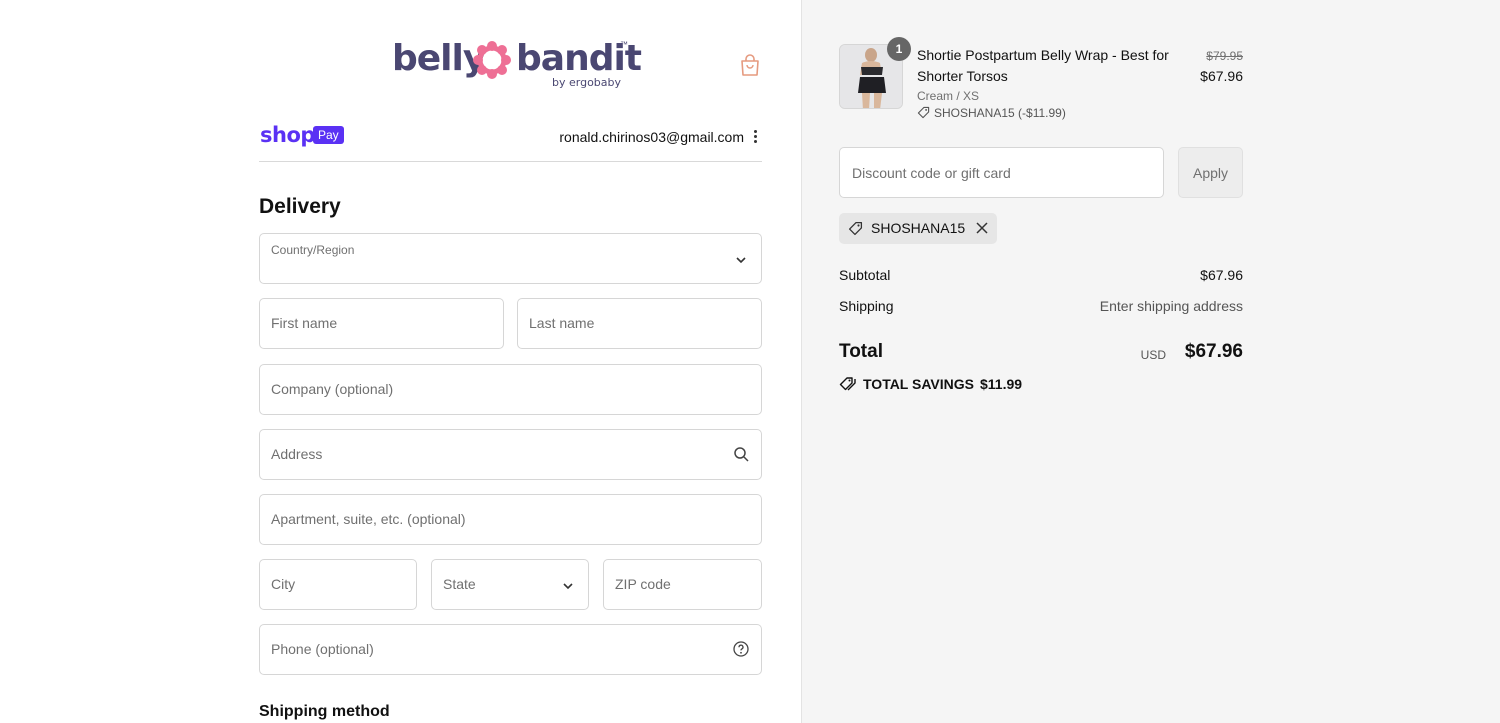  Describe the element at coordinates (1221, 76) in the screenshot. I see `discounted-price: $67.96` at that location.